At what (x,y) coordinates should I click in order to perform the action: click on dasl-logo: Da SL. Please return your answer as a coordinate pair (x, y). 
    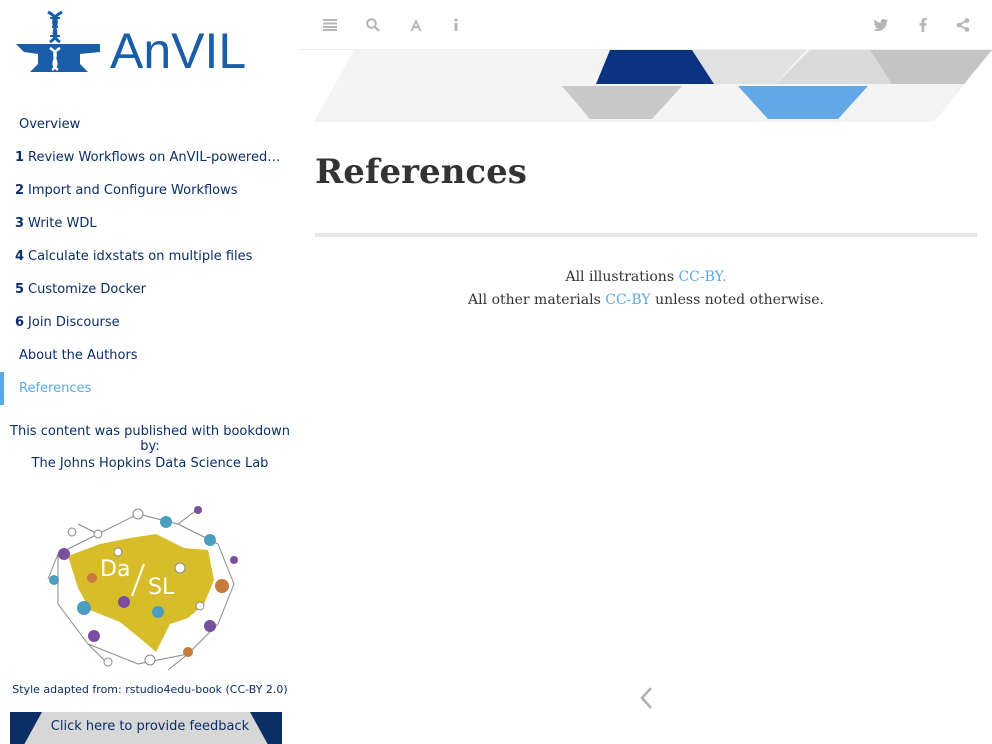
    Looking at the image, I should click on (140, 584).